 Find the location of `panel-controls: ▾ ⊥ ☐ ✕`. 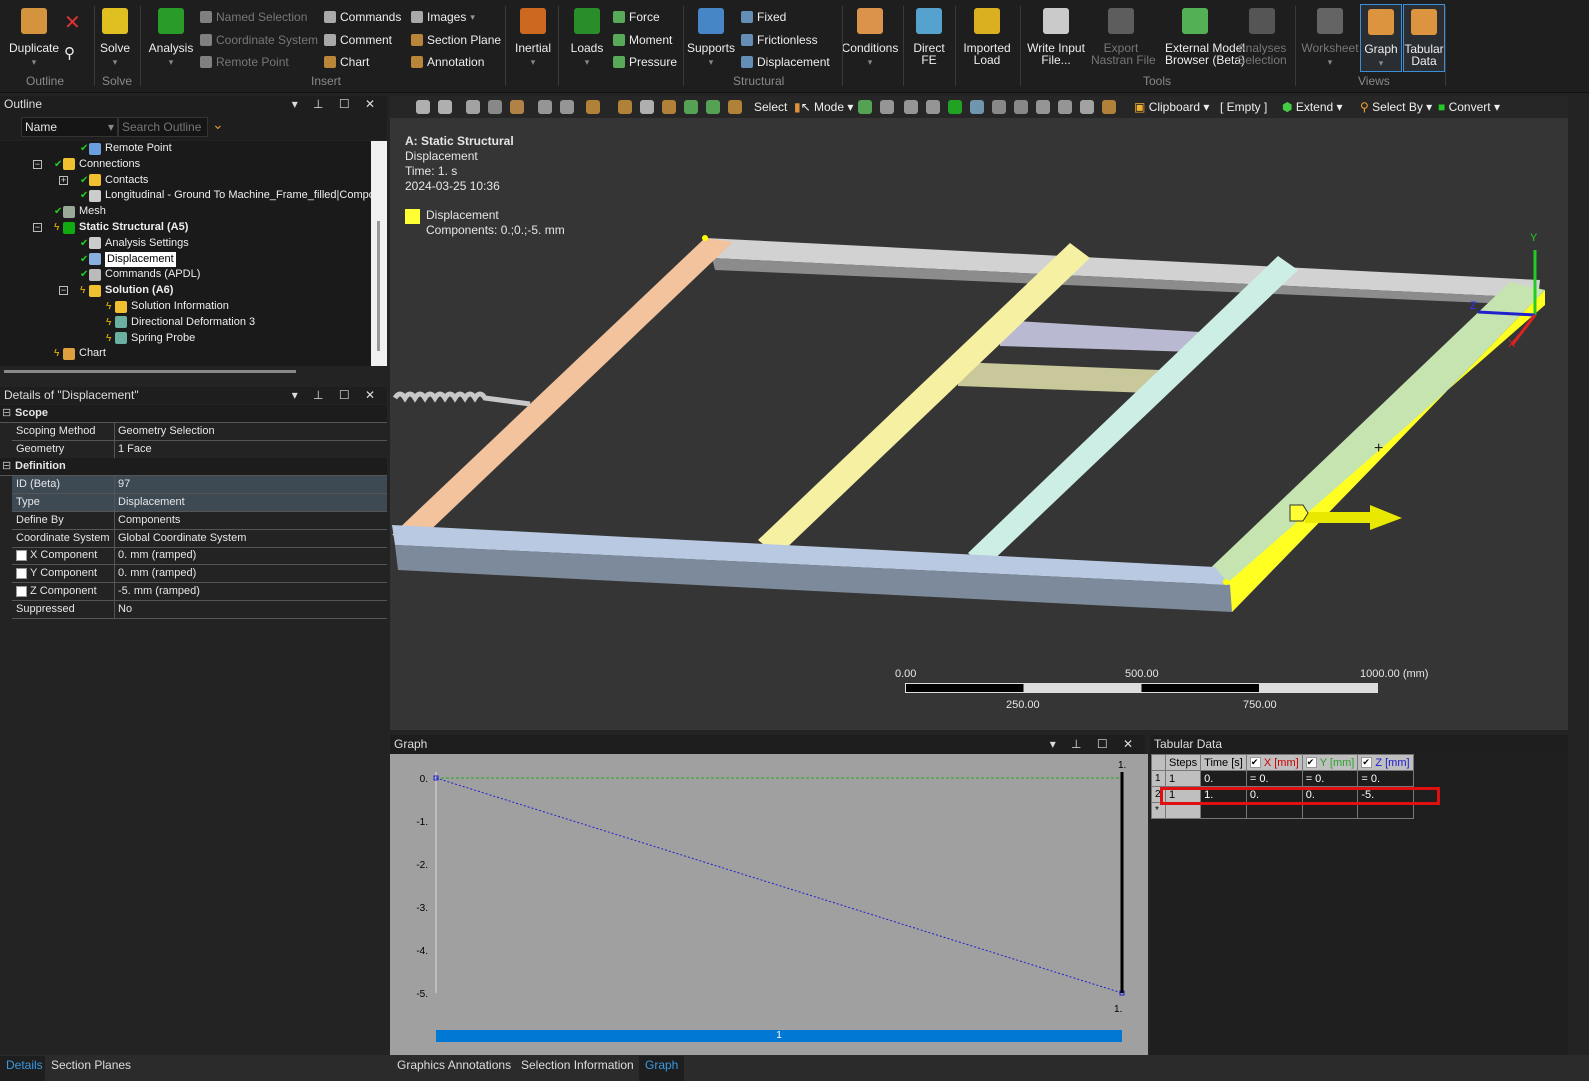

panel-controls: ▾ ⊥ ☐ ✕ is located at coordinates (336, 395).